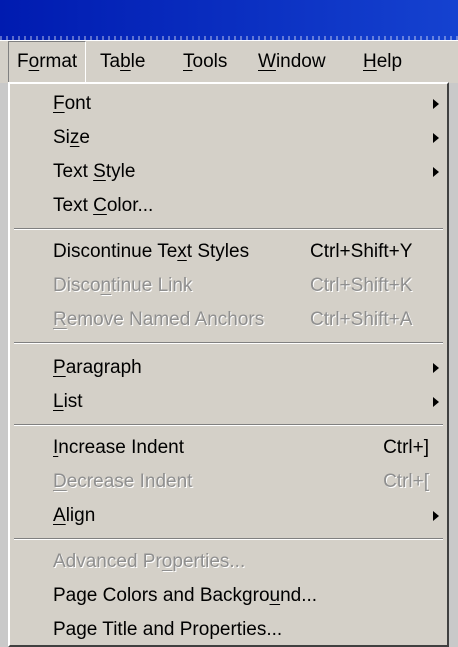 The height and width of the screenshot is (647, 458). Describe the element at coordinates (74, 515) in the screenshot. I see `menu-item-label: Align` at that location.